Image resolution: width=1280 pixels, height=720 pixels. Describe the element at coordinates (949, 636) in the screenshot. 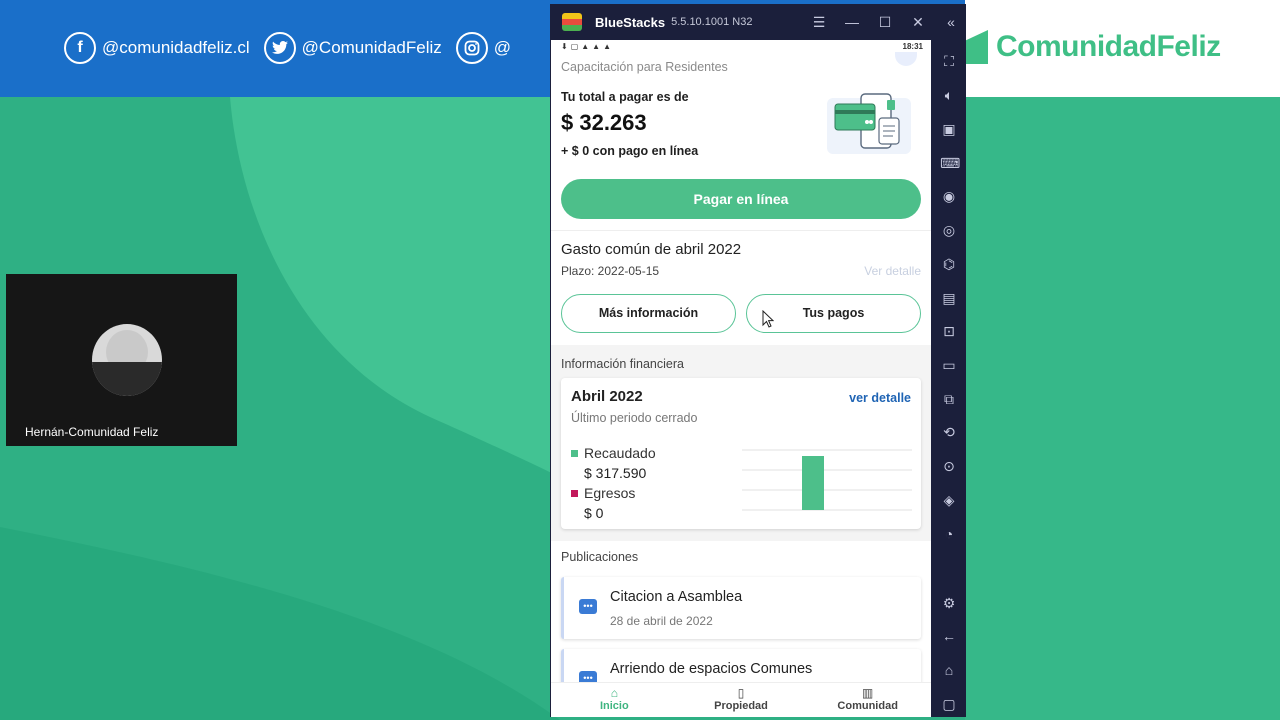

I see `back-icon: ←` at that location.